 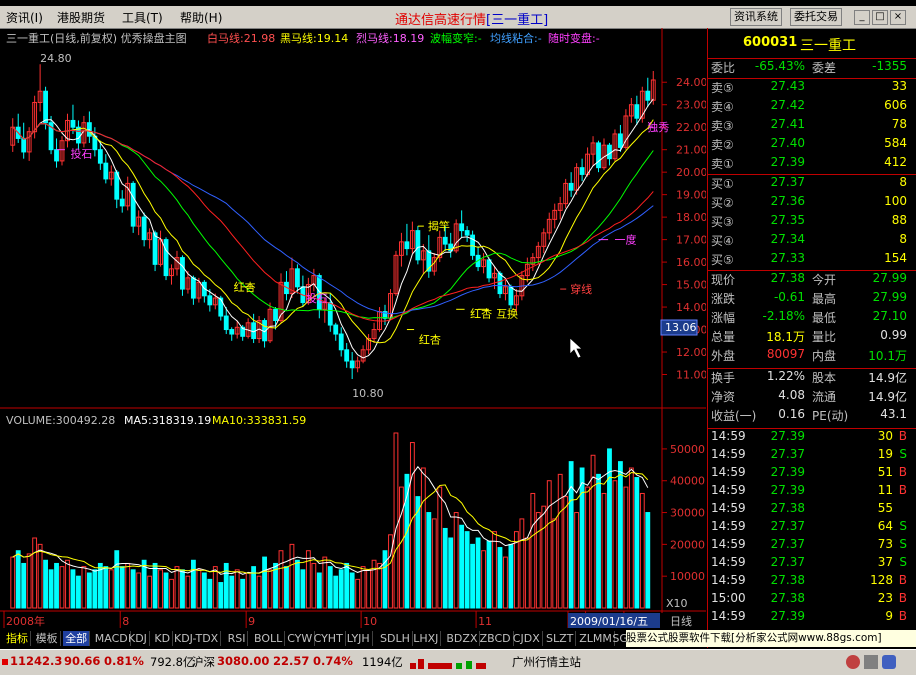 I want to click on volume-unit: X10, so click(x=677, y=603).